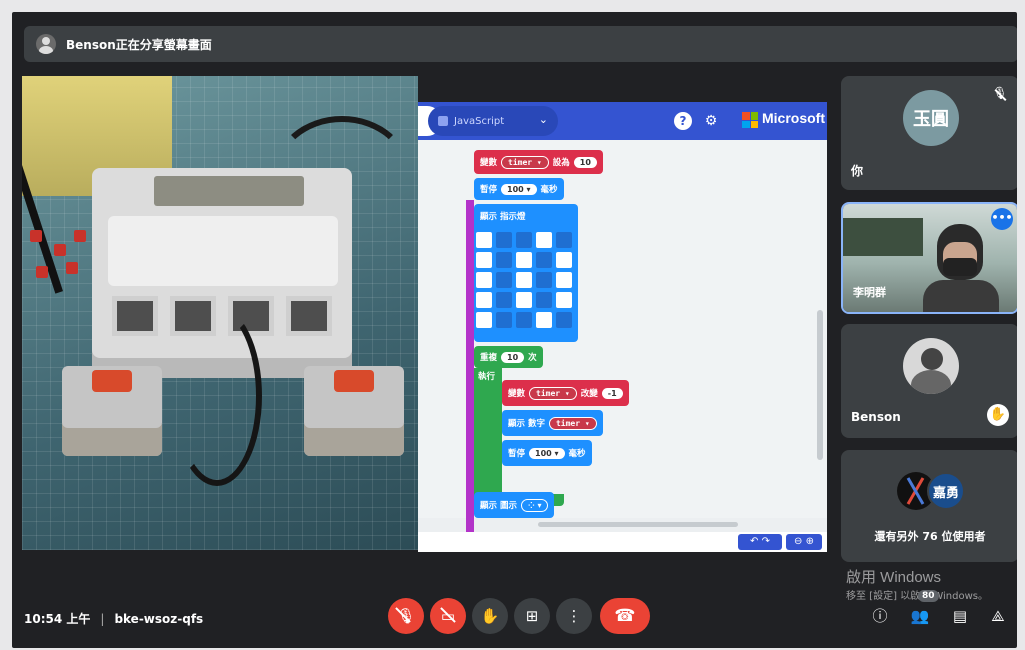 Image resolution: width=1025 pixels, height=650 pixels. What do you see at coordinates (489, 358) in the screenshot?
I see `block-keyword: 重複` at bounding box center [489, 358].